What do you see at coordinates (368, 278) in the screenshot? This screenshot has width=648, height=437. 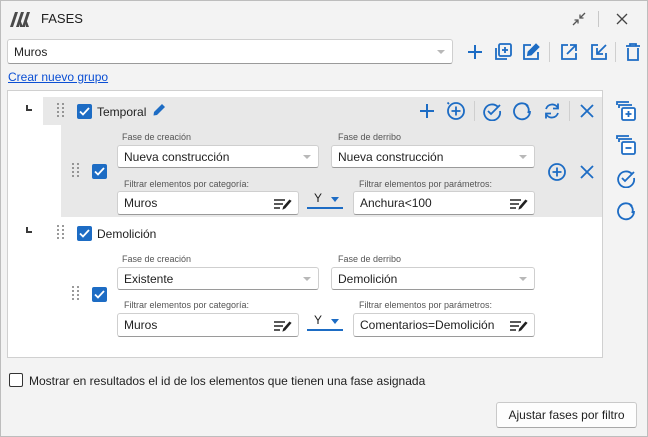 I see `fase-derribo-value: Demolición` at bounding box center [368, 278].